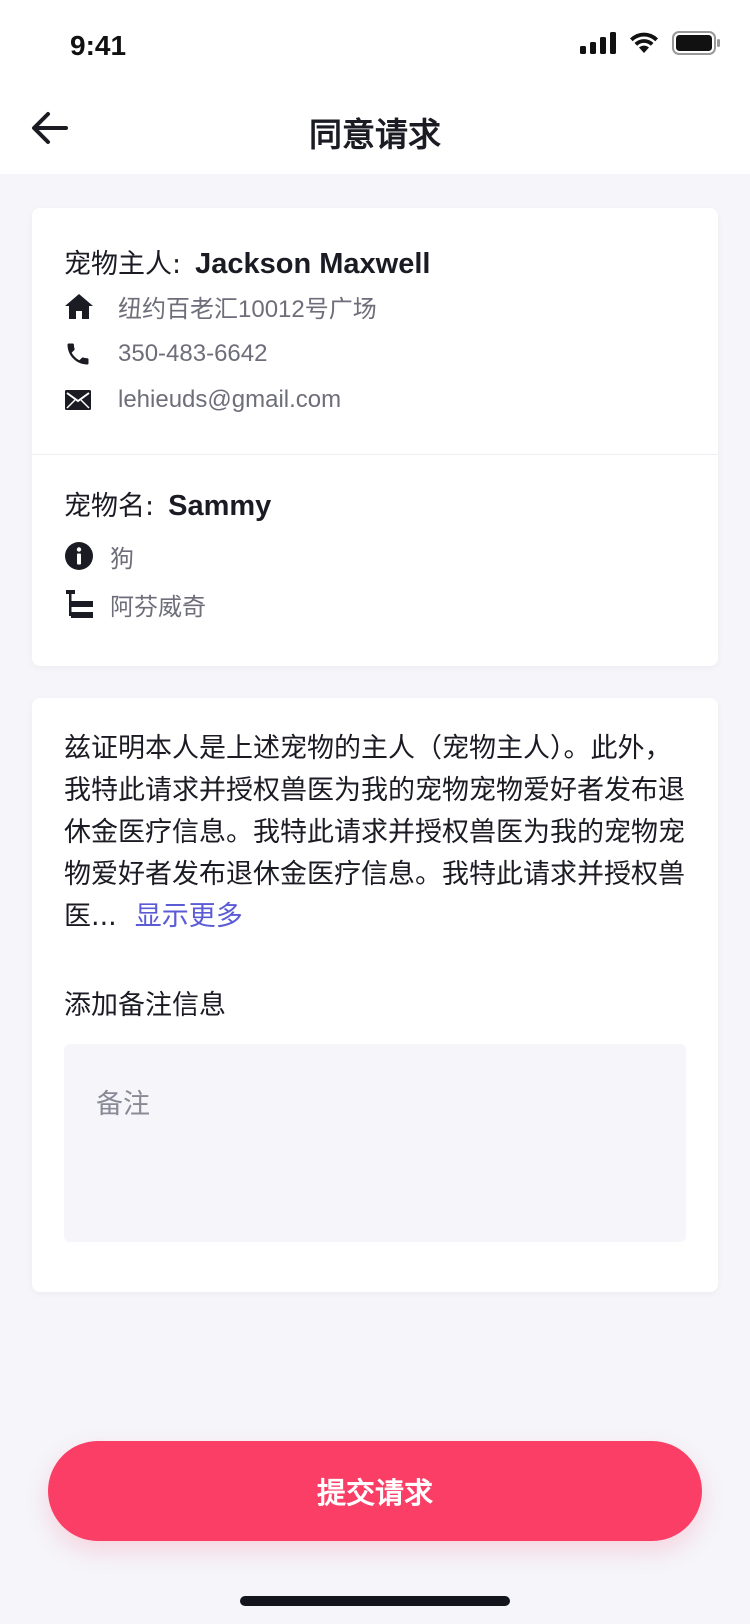  Describe the element at coordinates (83, 556) in the screenshot. I see `info-icon` at that location.